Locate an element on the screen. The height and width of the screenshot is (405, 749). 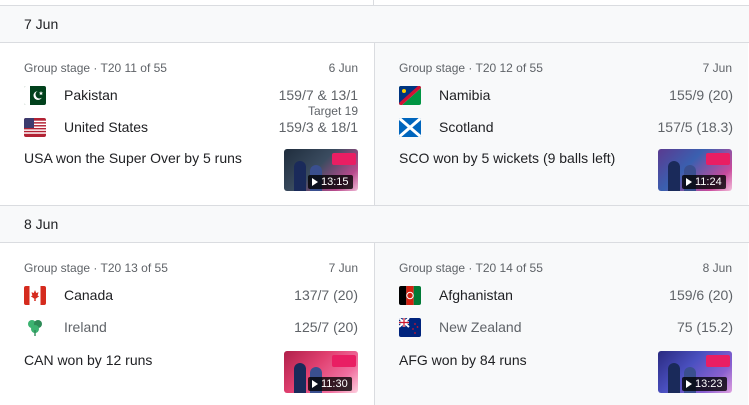
team-name: Namibia is located at coordinates (465, 95).